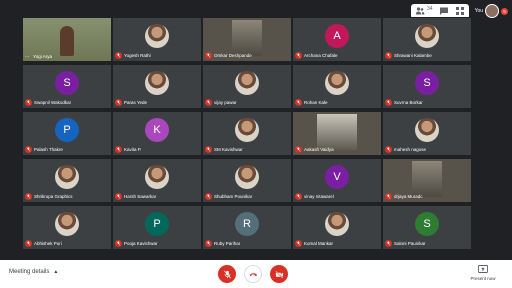  I want to click on participant-name: Suvrna Borkar, so click(408, 102).